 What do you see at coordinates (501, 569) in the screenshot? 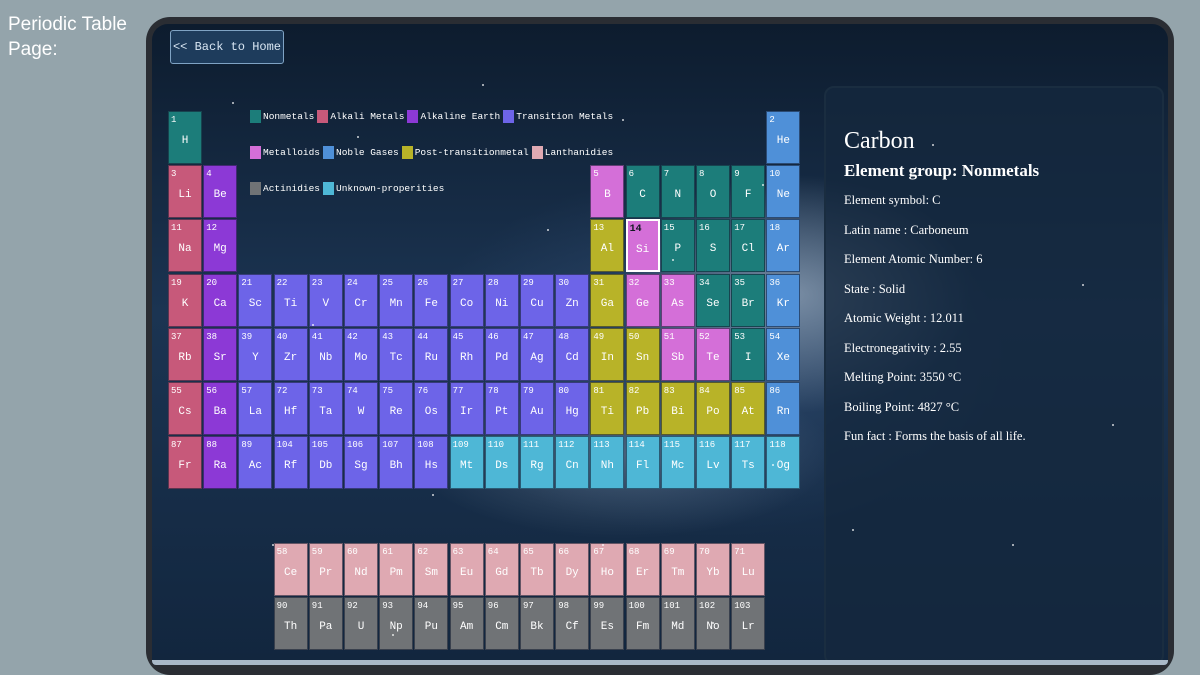
I see `element-cell-gd: 64 Gd` at bounding box center [501, 569].